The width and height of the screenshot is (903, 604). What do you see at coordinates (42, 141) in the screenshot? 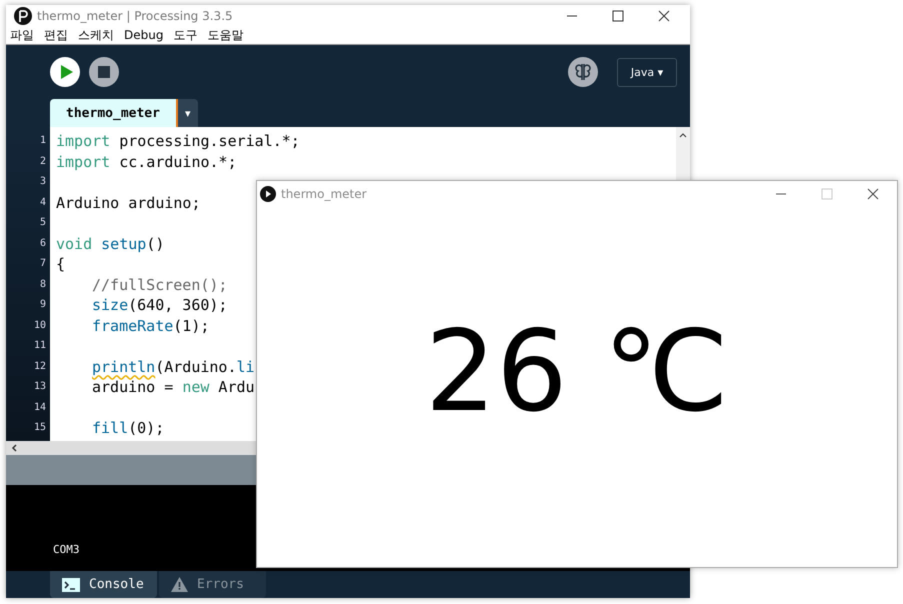
I see `line-number: 1` at bounding box center [42, 141].